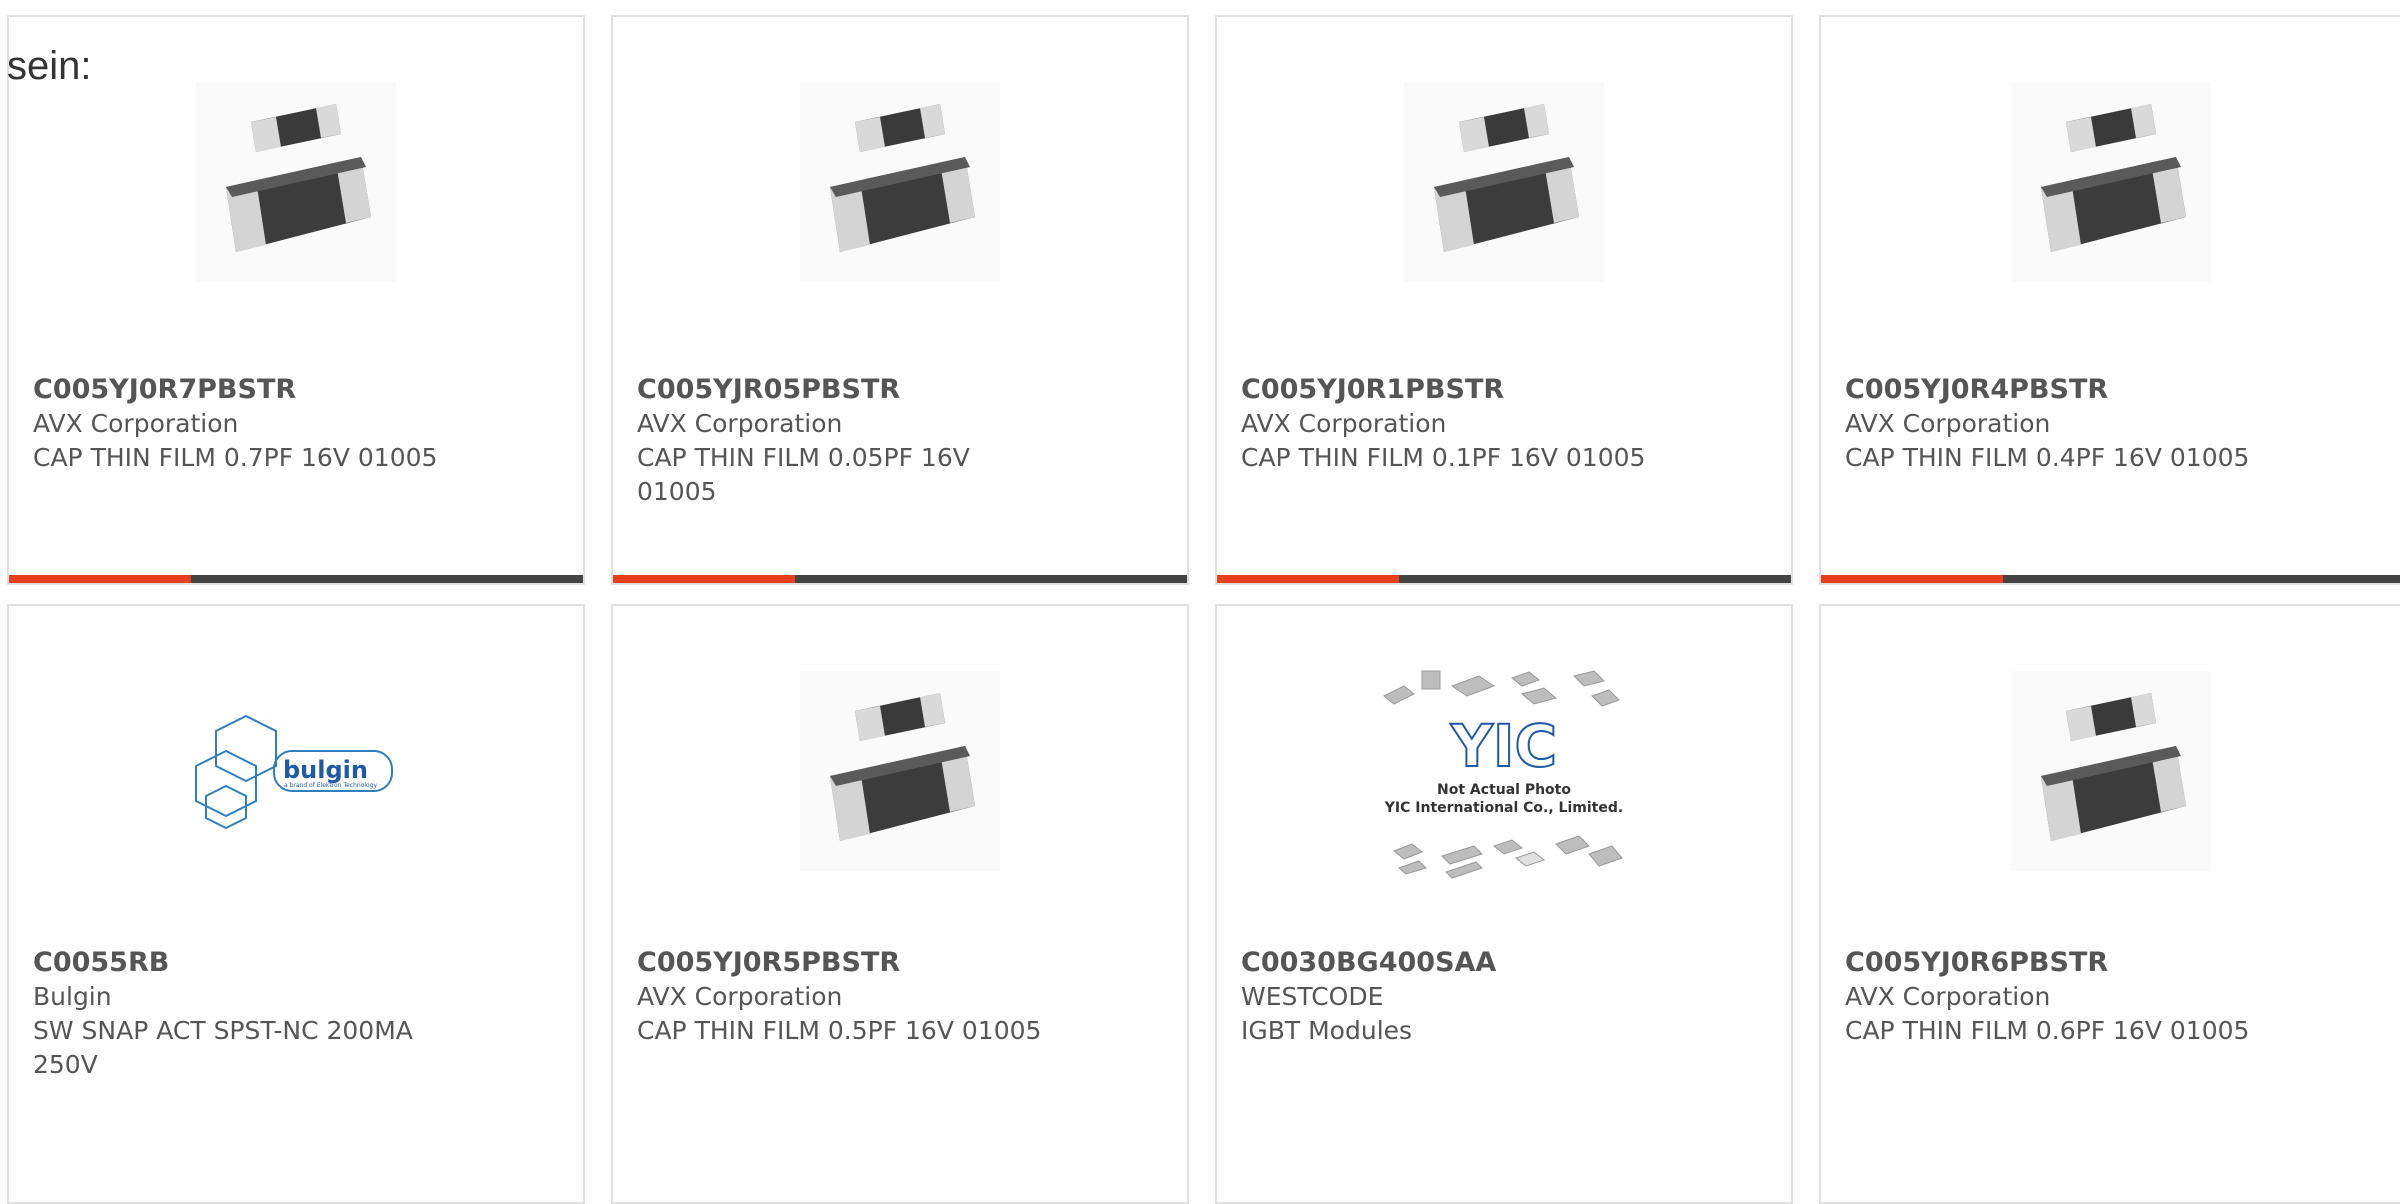 The height and width of the screenshot is (1204, 2400). What do you see at coordinates (2075, 390) in the screenshot?
I see `part-number-link: C005YJ0R4PBSTR` at bounding box center [2075, 390].